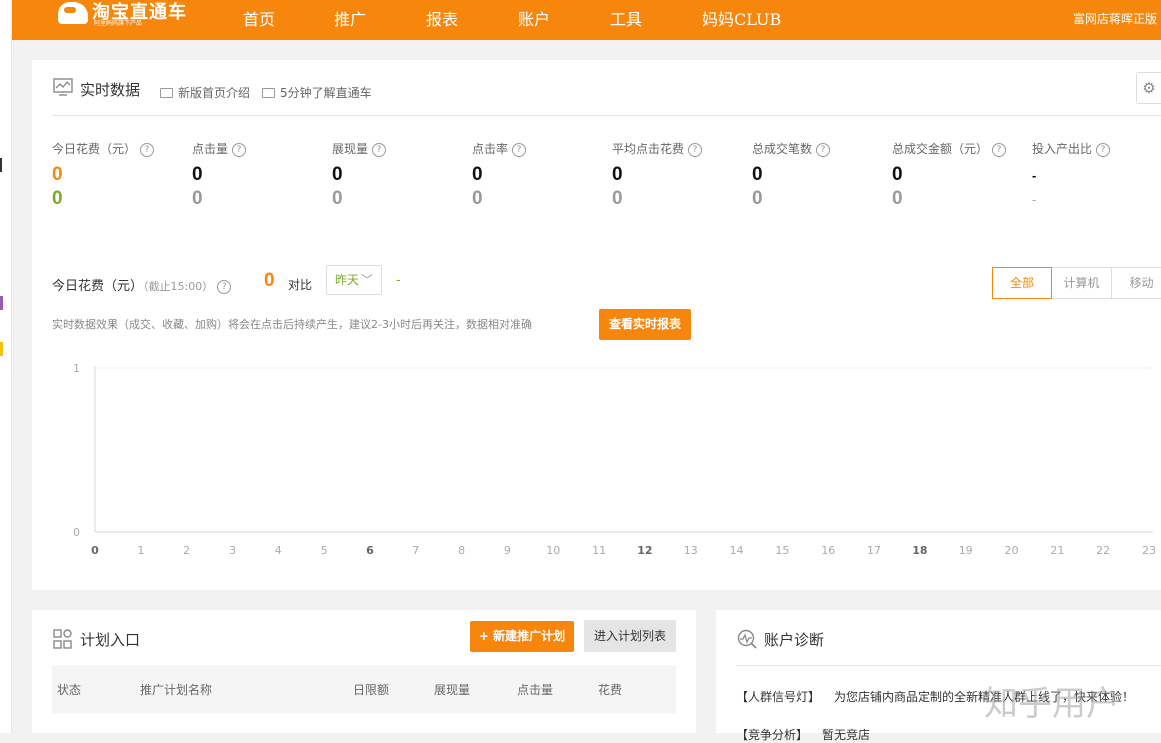 The height and width of the screenshot is (743, 1161). Describe the element at coordinates (95, 550) in the screenshot. I see `x-tick-label: 0` at that location.